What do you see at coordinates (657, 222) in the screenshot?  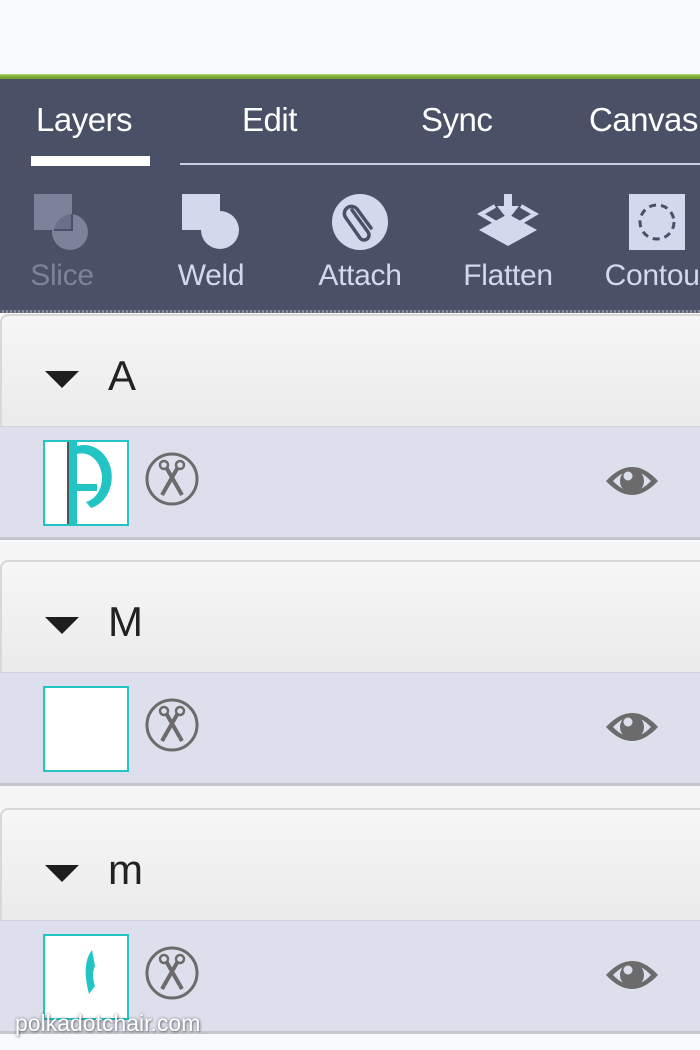 I see `contour-icon` at bounding box center [657, 222].